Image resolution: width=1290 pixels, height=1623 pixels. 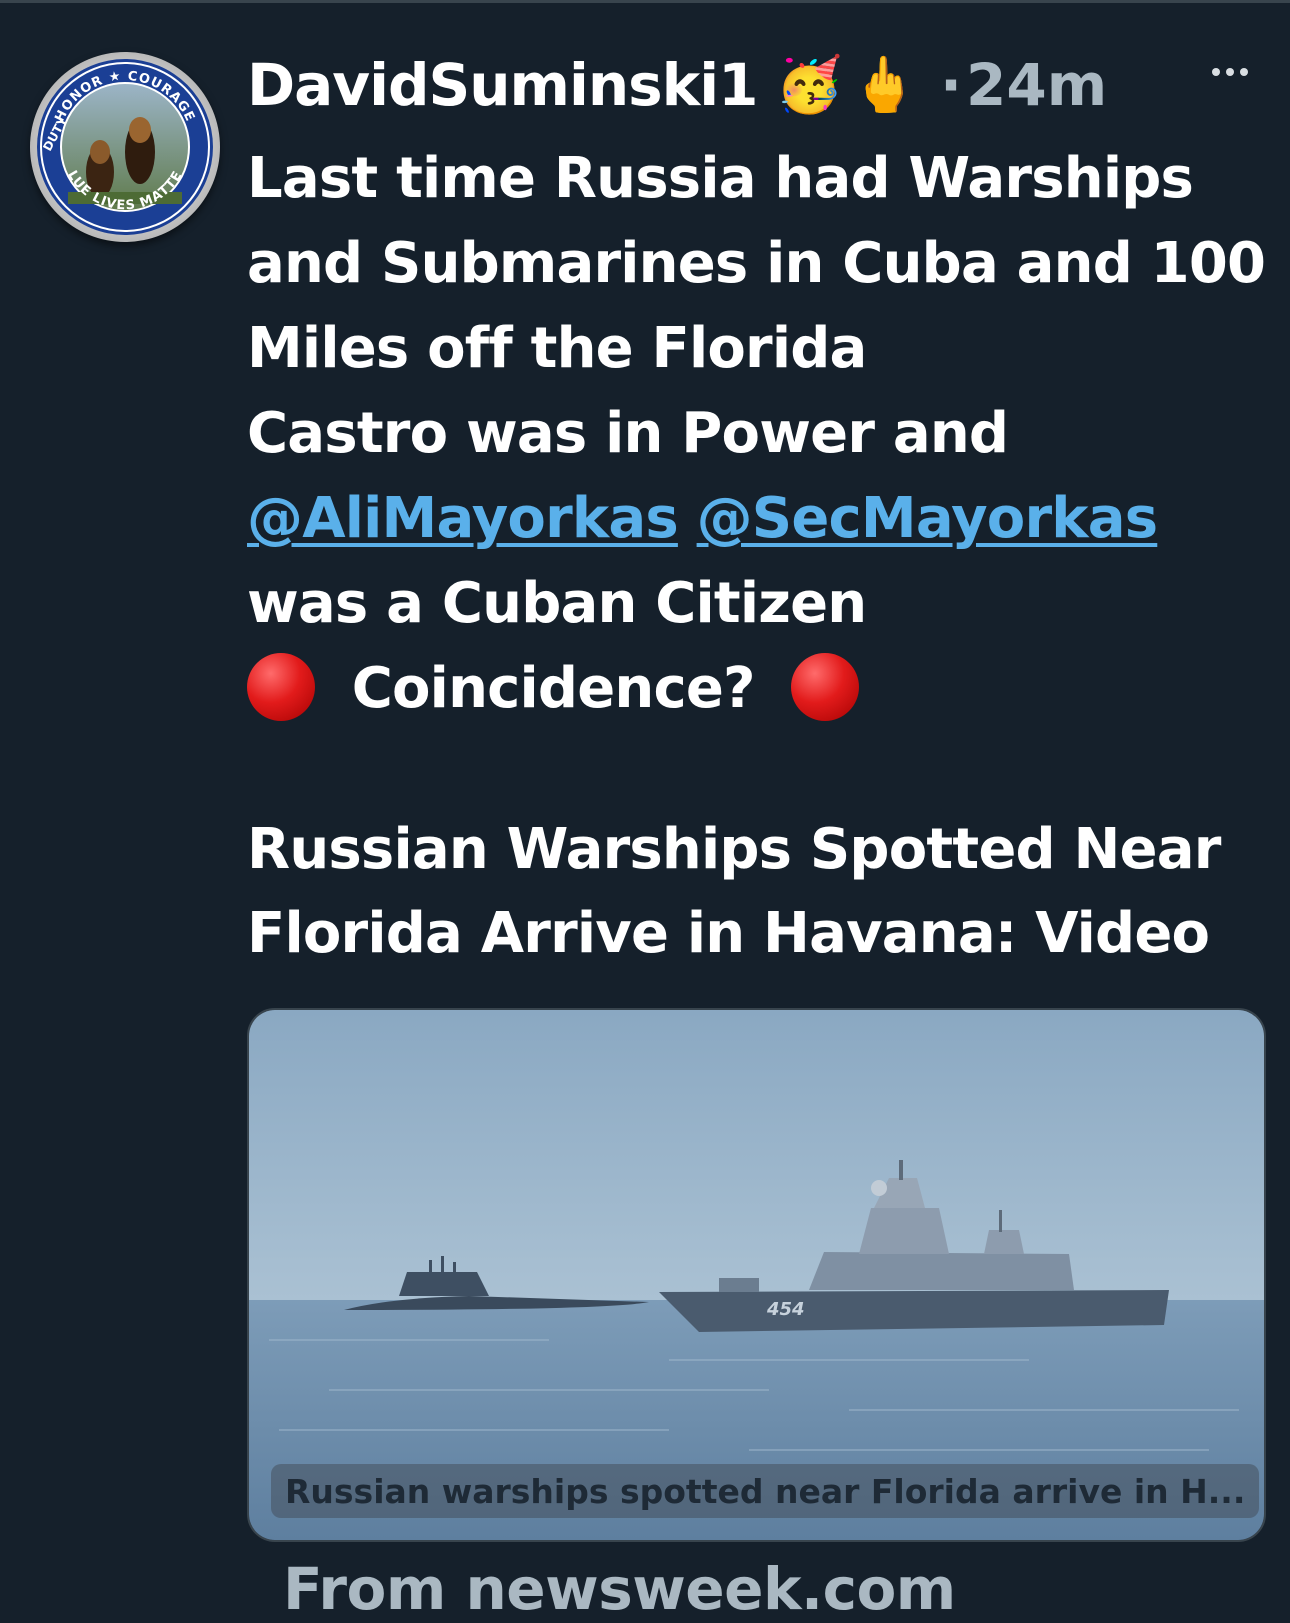 What do you see at coordinates (628, 433) in the screenshot?
I see `tweet-line: Castro was in Power and` at bounding box center [628, 433].